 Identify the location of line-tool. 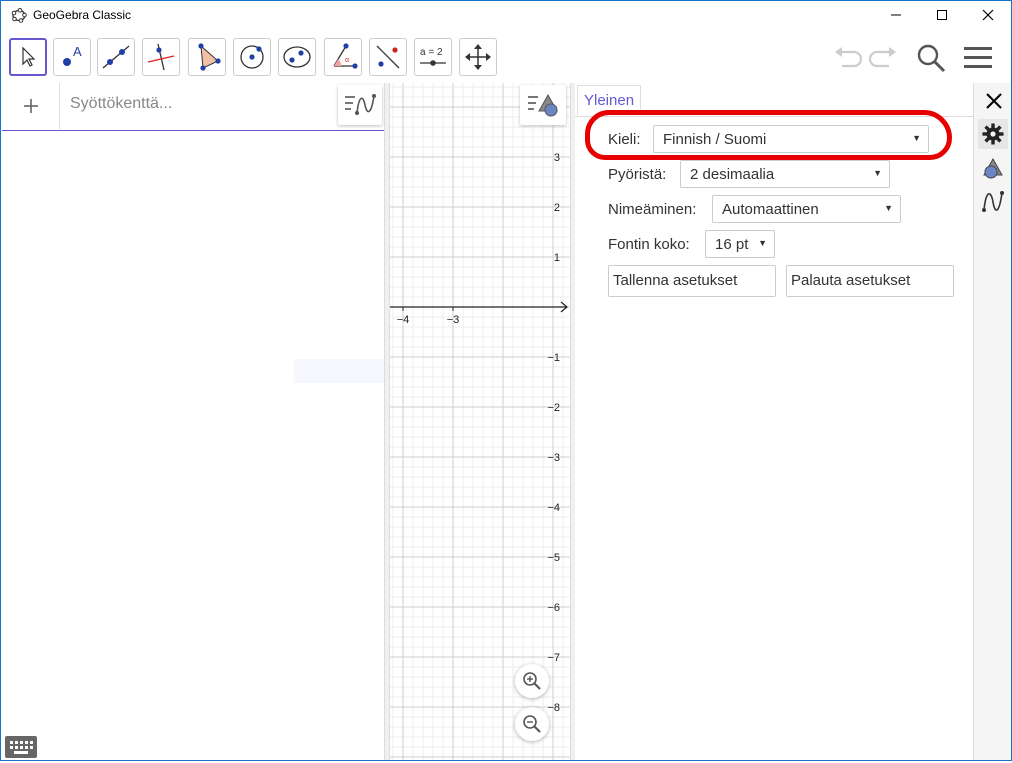
(116, 57).